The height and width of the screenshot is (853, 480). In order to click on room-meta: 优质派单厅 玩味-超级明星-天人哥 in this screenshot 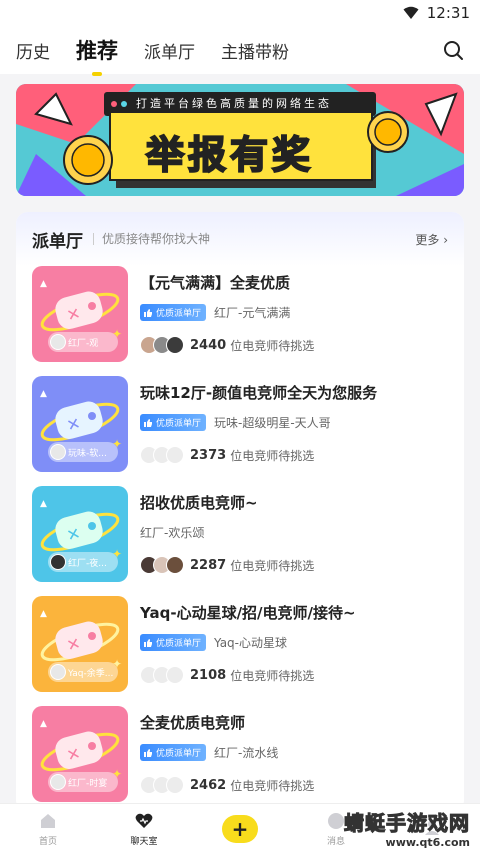, I will do `click(235, 422)`.